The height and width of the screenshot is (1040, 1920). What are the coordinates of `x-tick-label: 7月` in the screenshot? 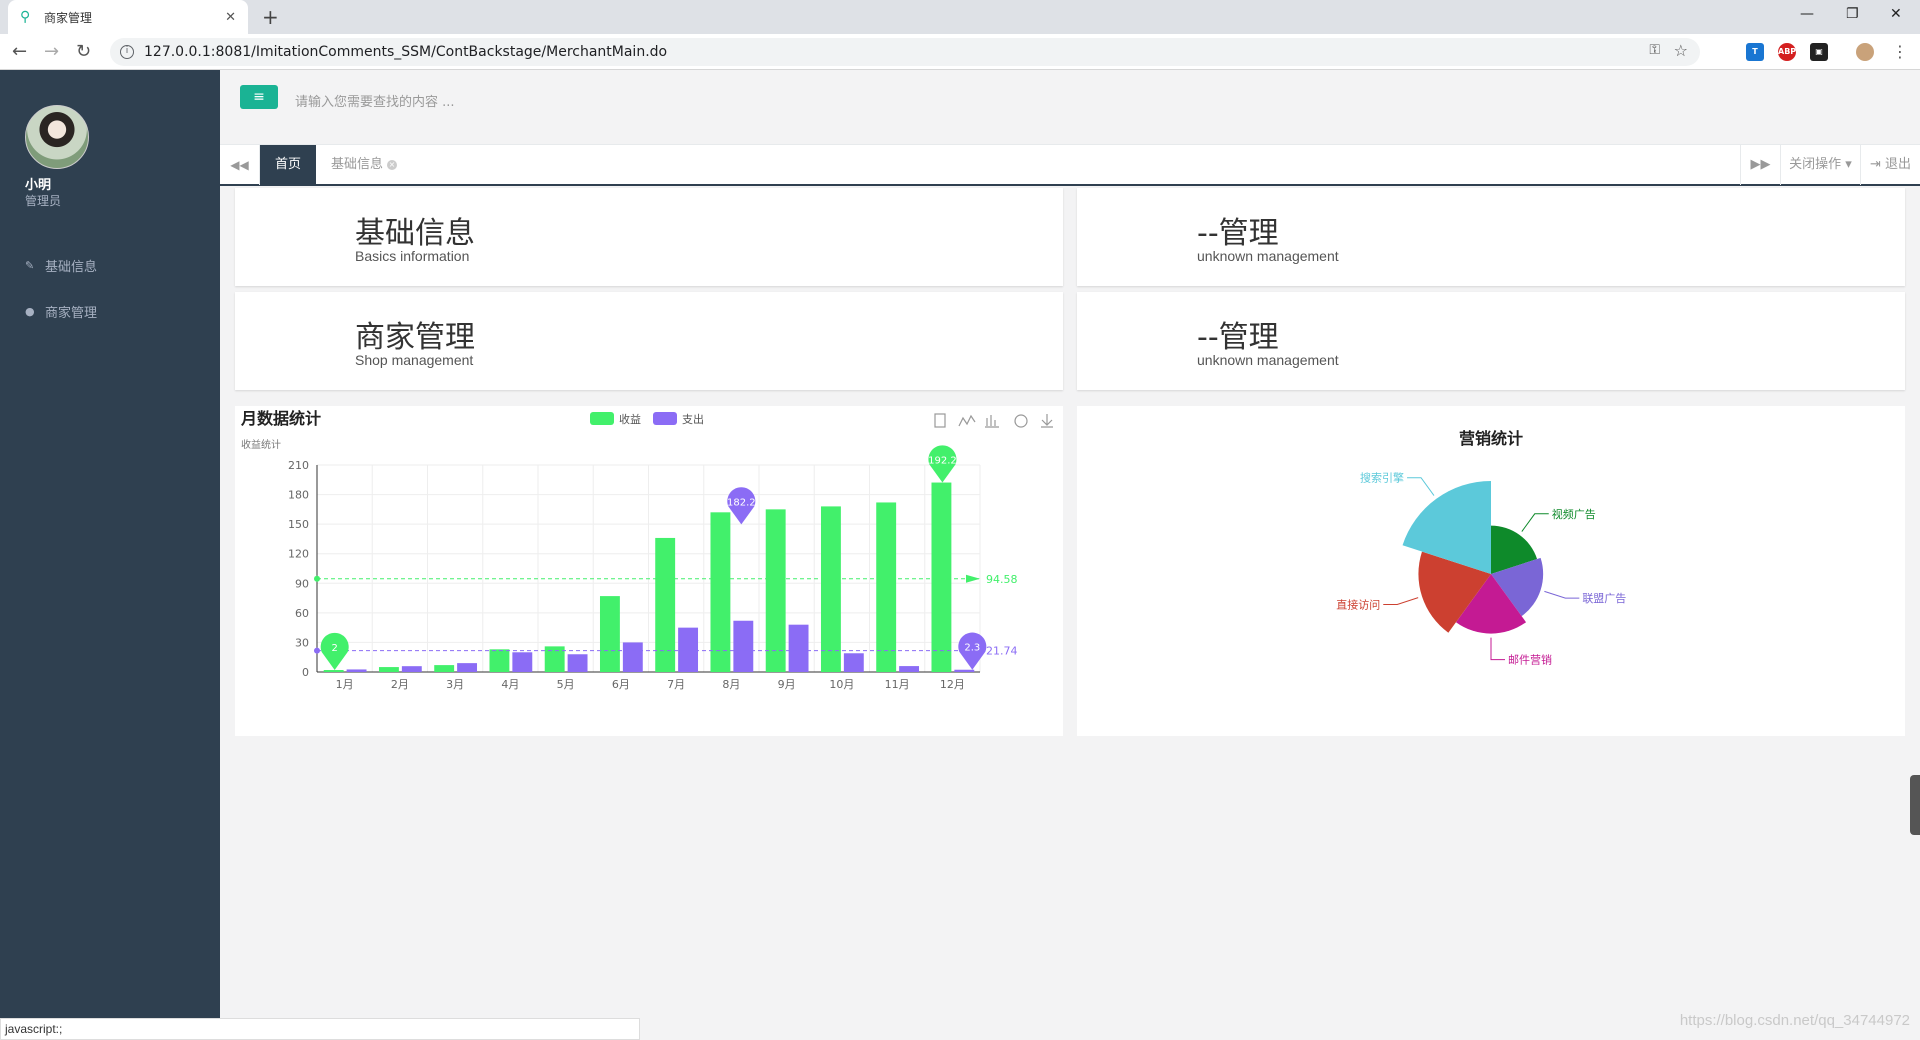 It's located at (676, 684).